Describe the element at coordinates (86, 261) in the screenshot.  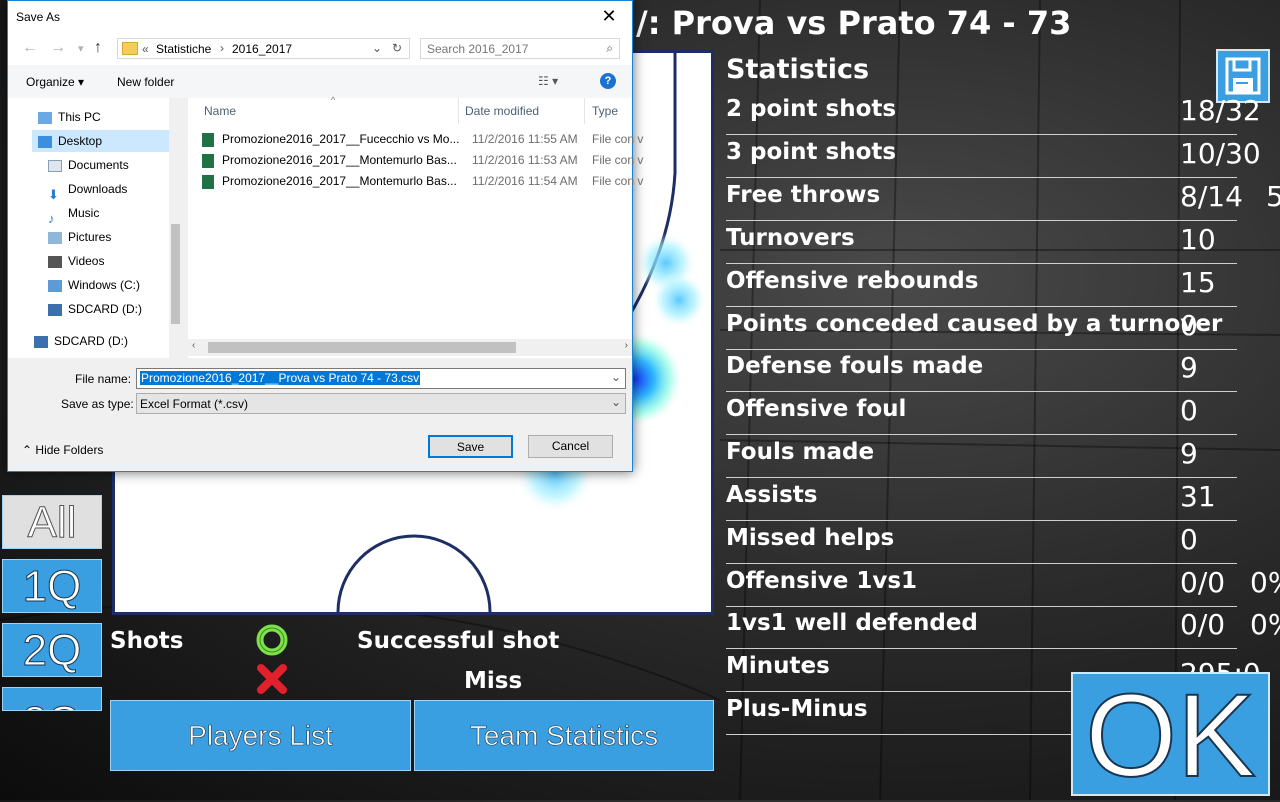
I see `tree-item-label: Videos` at that location.